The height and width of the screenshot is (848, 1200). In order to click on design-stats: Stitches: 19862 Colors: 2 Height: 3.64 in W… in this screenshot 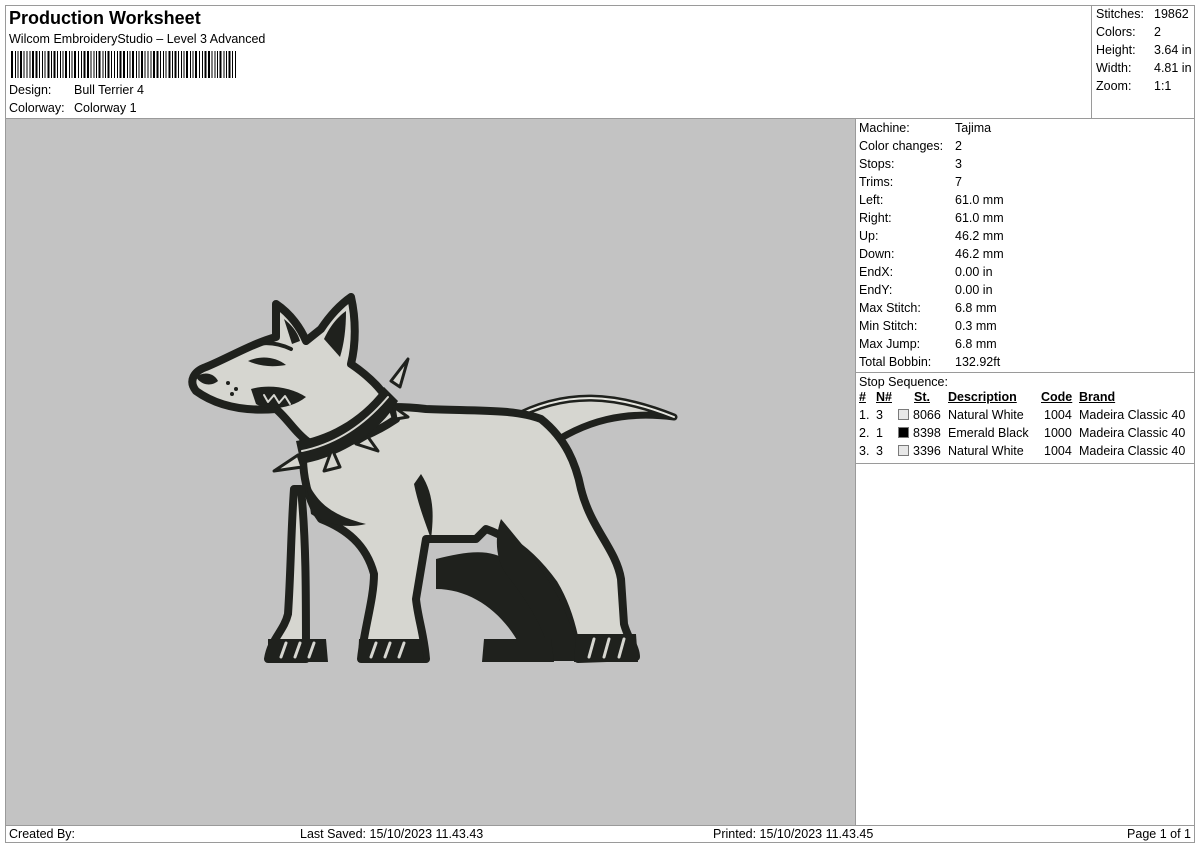, I will do `click(1143, 62)`.